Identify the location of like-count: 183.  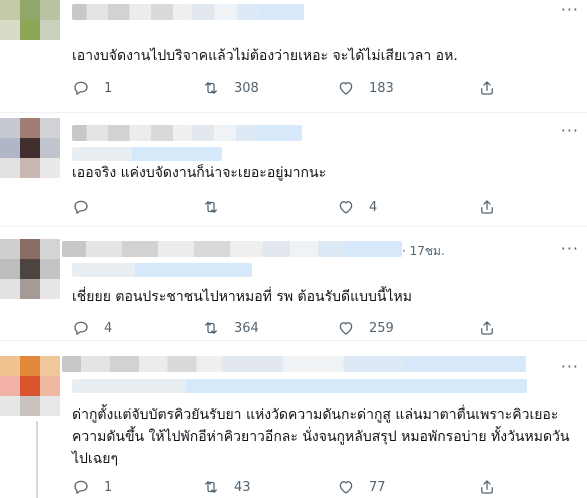
(381, 88).